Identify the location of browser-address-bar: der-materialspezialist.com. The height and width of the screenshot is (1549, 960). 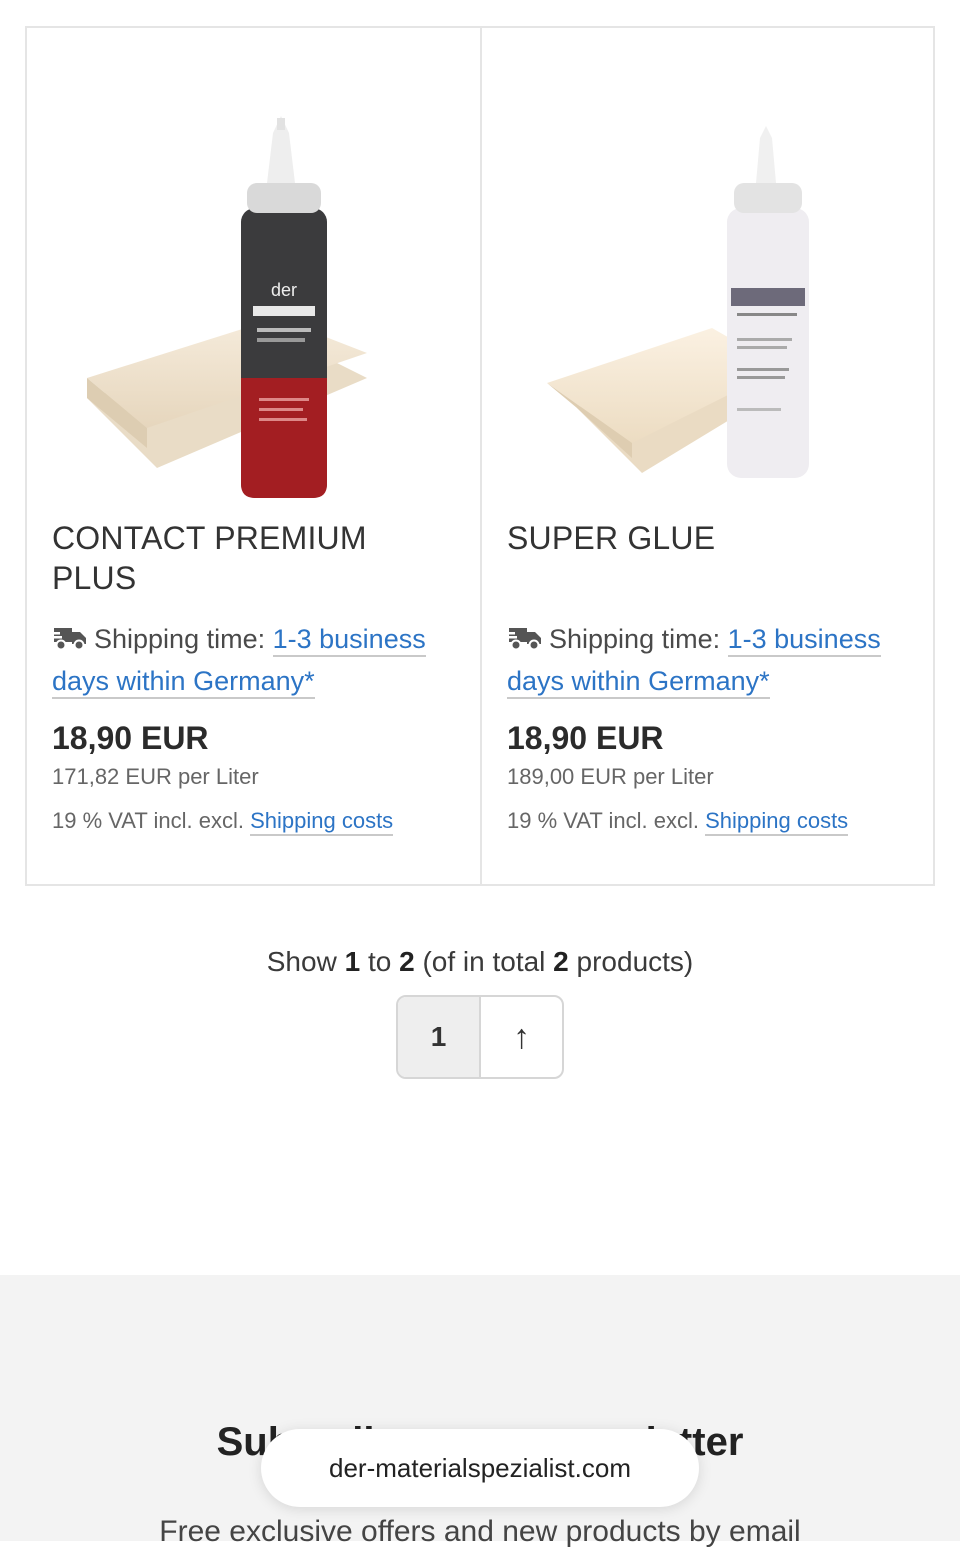
(480, 1468).